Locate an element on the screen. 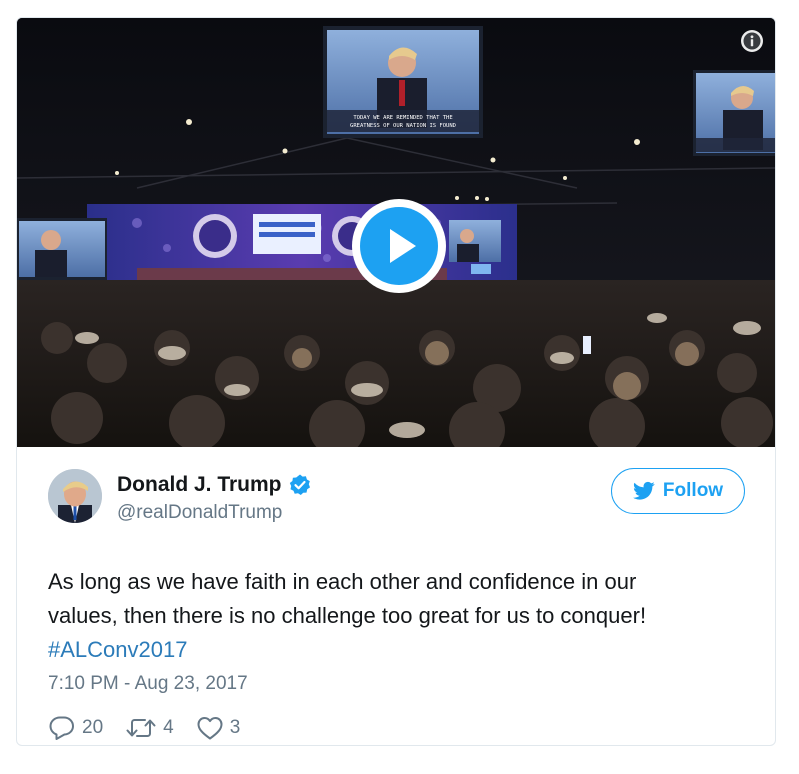 The image size is (799, 774). author-screen-name: @realDonaldTrump is located at coordinates (199, 513).